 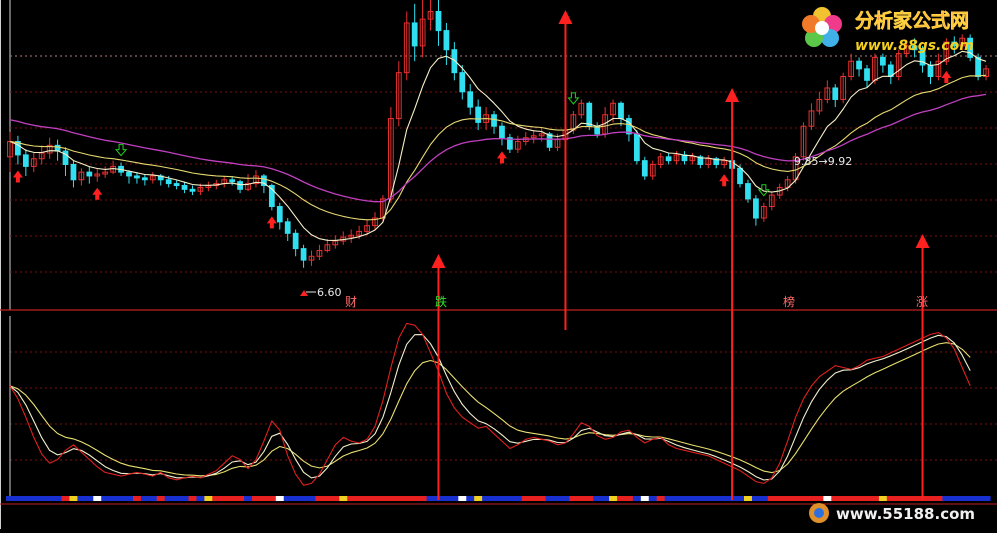 I want to click on price-range-label: 9.85→9.92, so click(x=823, y=161).